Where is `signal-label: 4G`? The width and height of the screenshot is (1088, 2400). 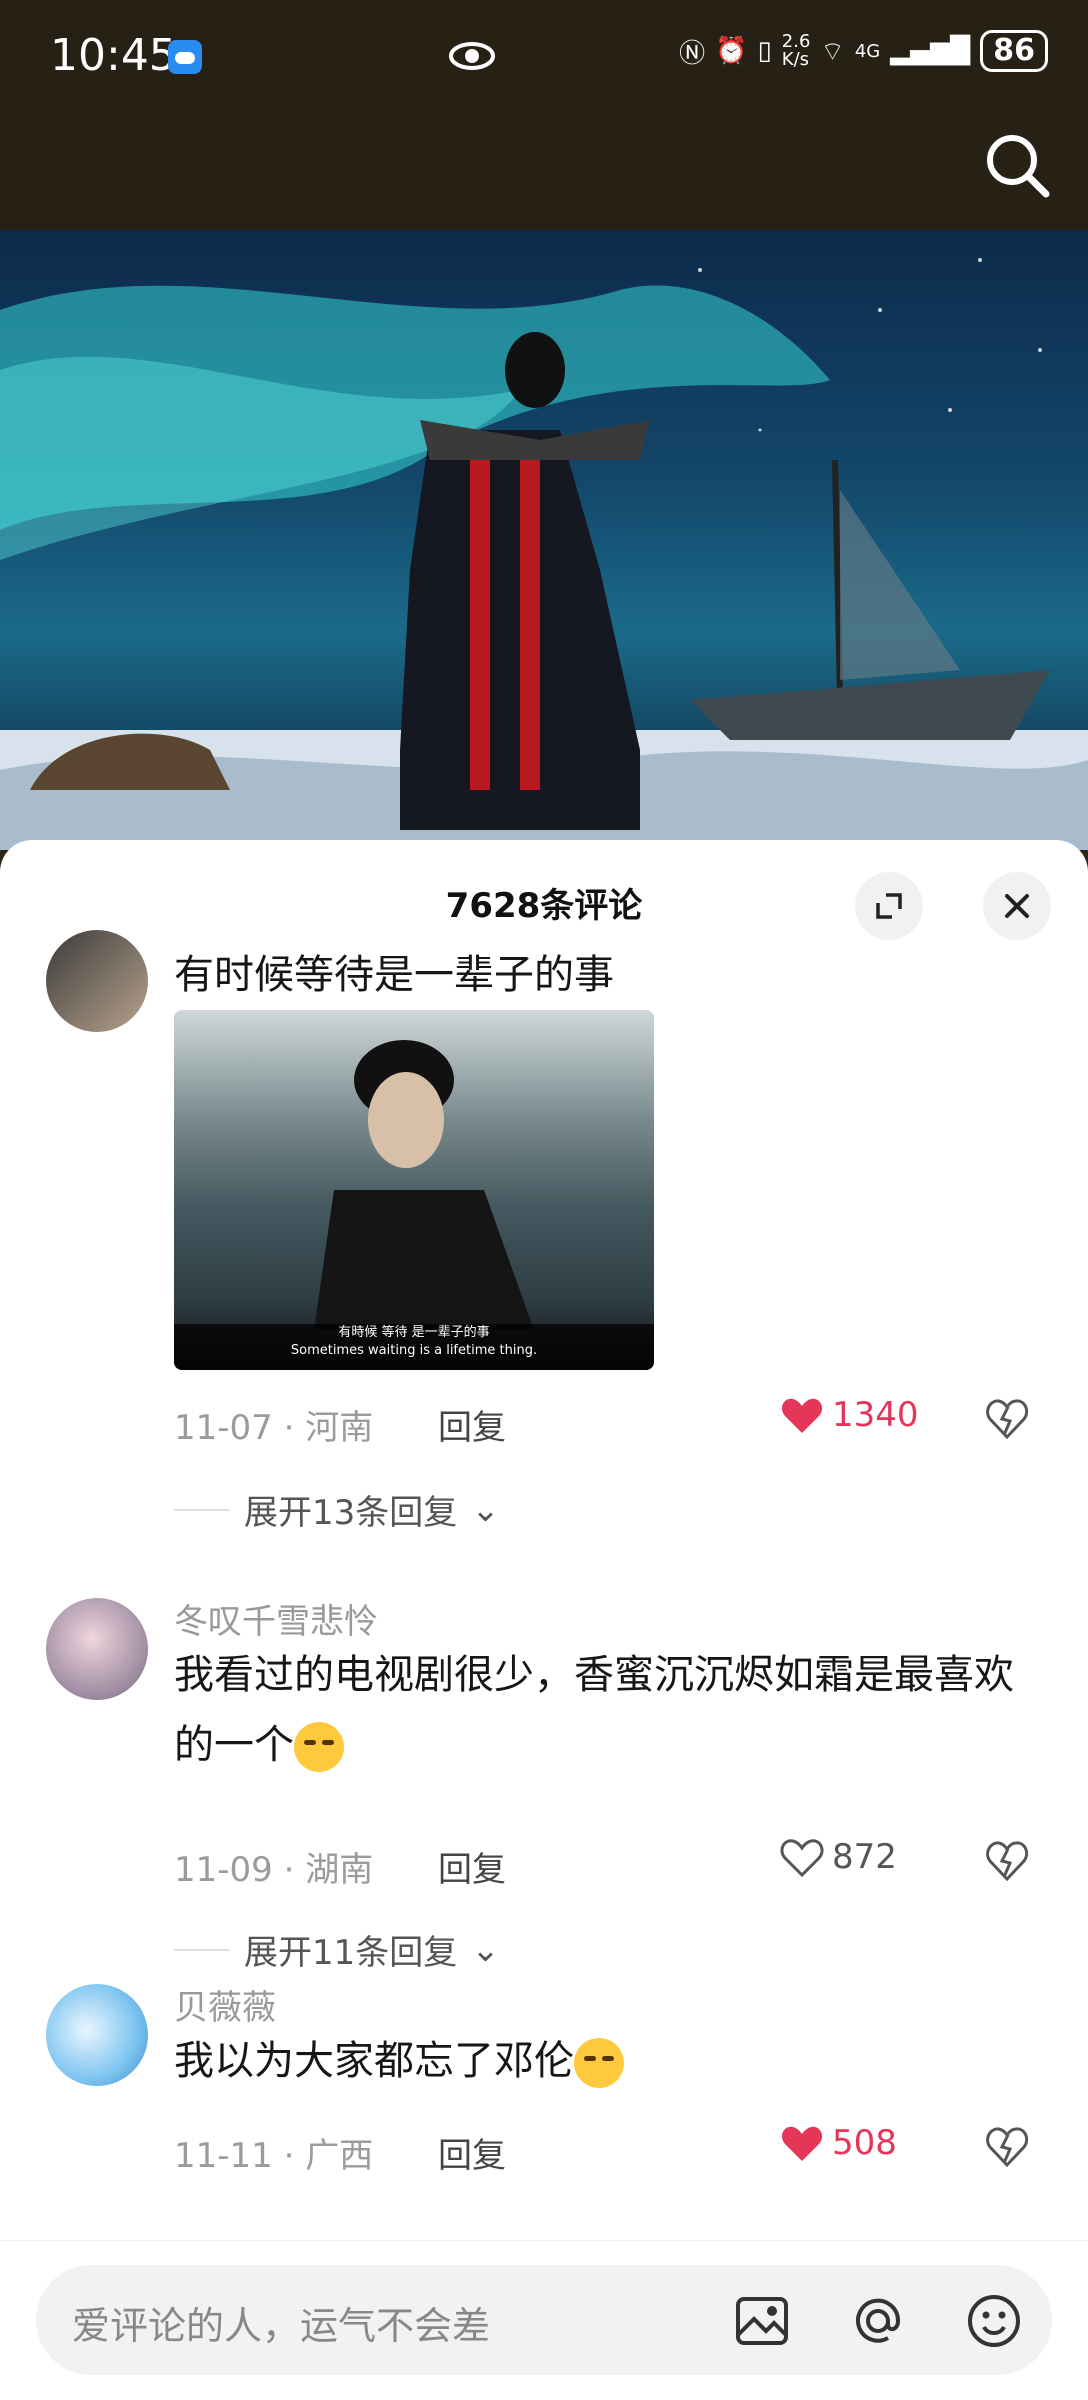 signal-label: 4G is located at coordinates (867, 51).